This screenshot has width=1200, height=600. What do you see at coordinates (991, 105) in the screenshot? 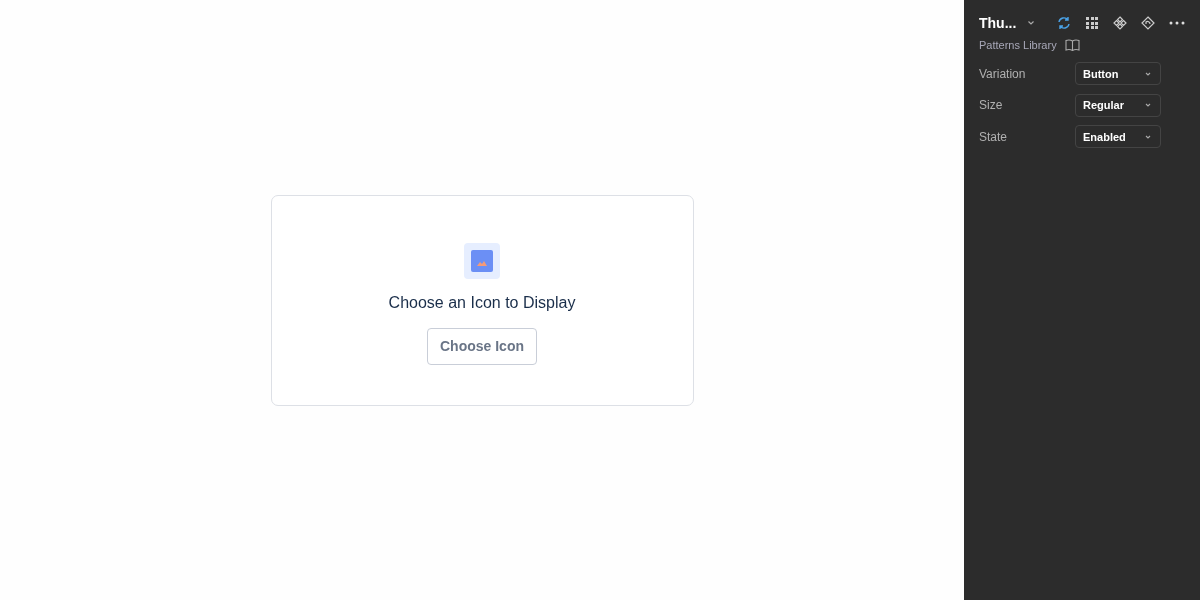
I see `property-label: Size` at bounding box center [991, 105].